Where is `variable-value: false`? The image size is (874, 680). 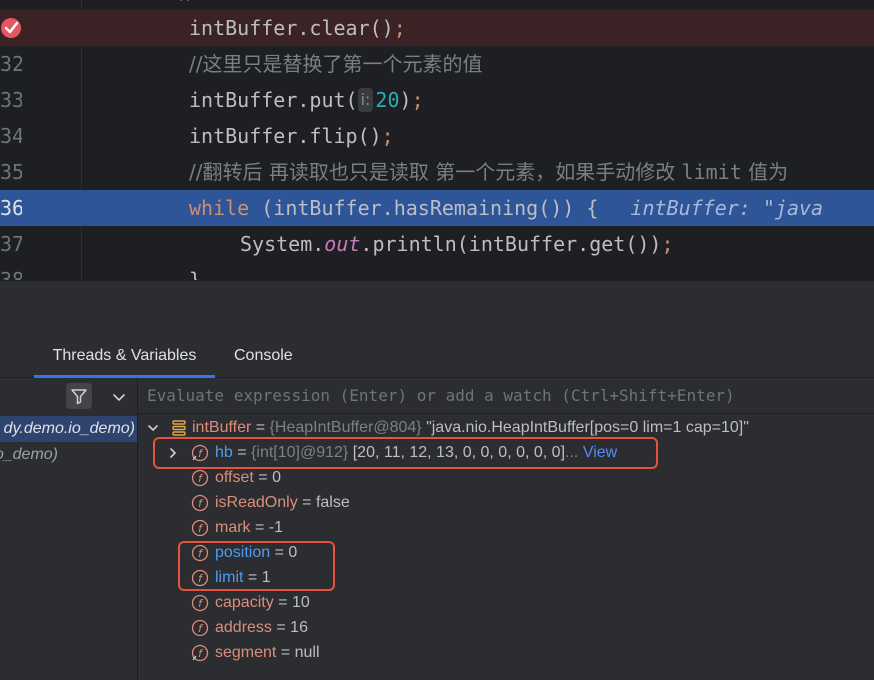
variable-value: false is located at coordinates (332, 502).